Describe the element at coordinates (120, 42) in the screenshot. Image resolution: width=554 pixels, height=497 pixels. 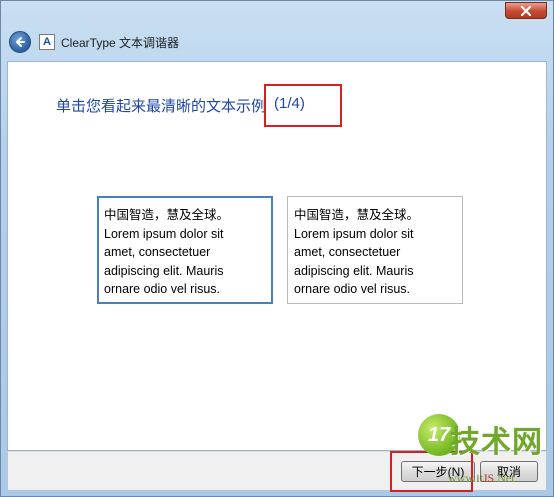
I see `window-title: ClearType 文本调谐器` at that location.